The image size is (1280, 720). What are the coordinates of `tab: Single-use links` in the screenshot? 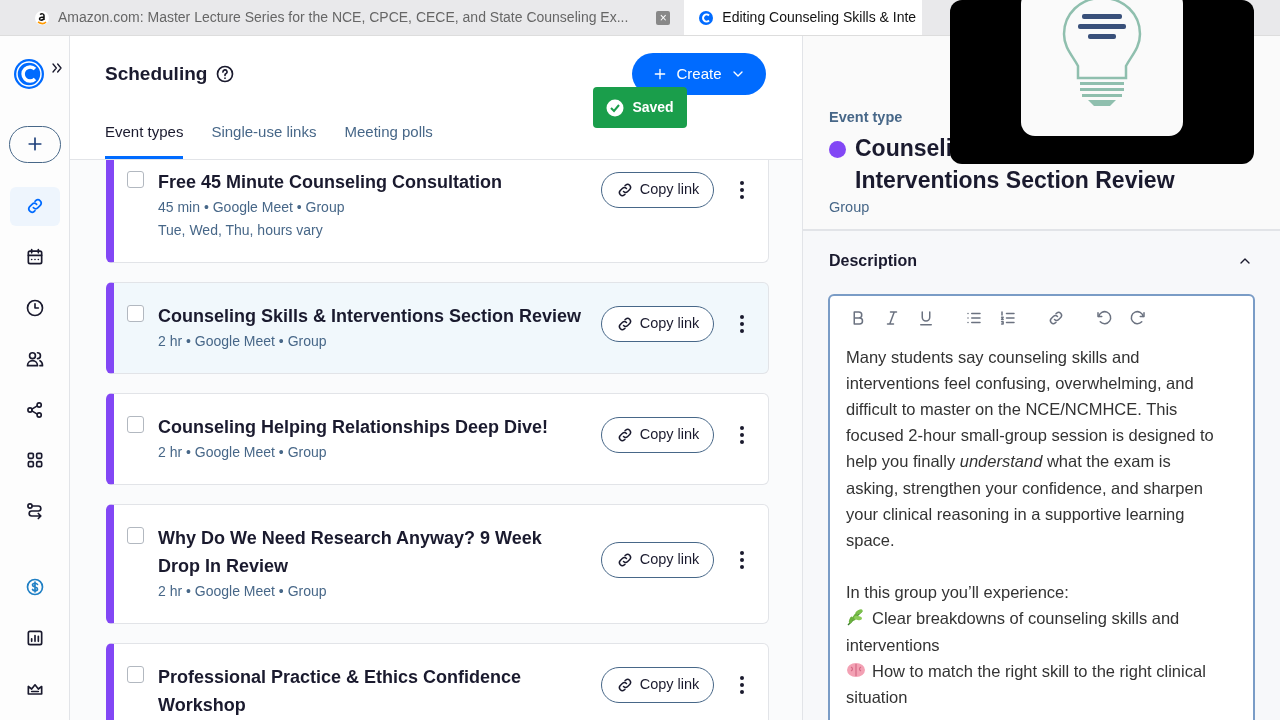 It's located at (264, 140).